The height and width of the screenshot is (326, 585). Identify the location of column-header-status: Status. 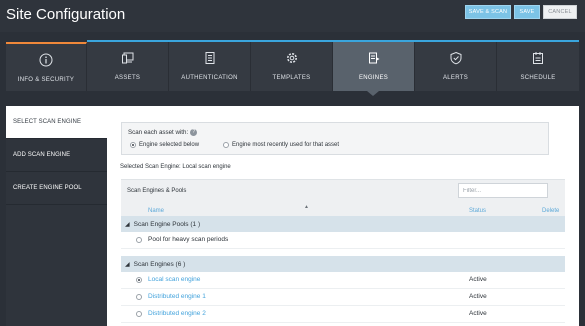
(477, 211).